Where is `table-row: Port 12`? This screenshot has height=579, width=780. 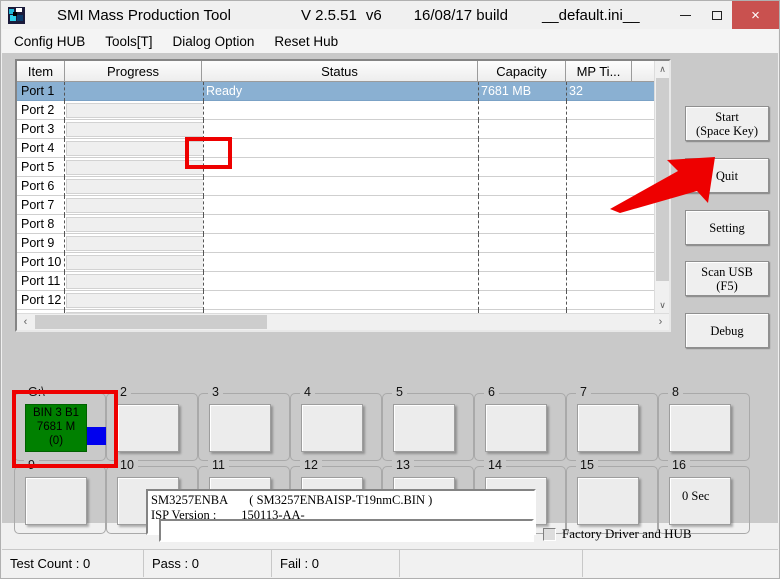
table-row: Port 12 is located at coordinates (335, 300).